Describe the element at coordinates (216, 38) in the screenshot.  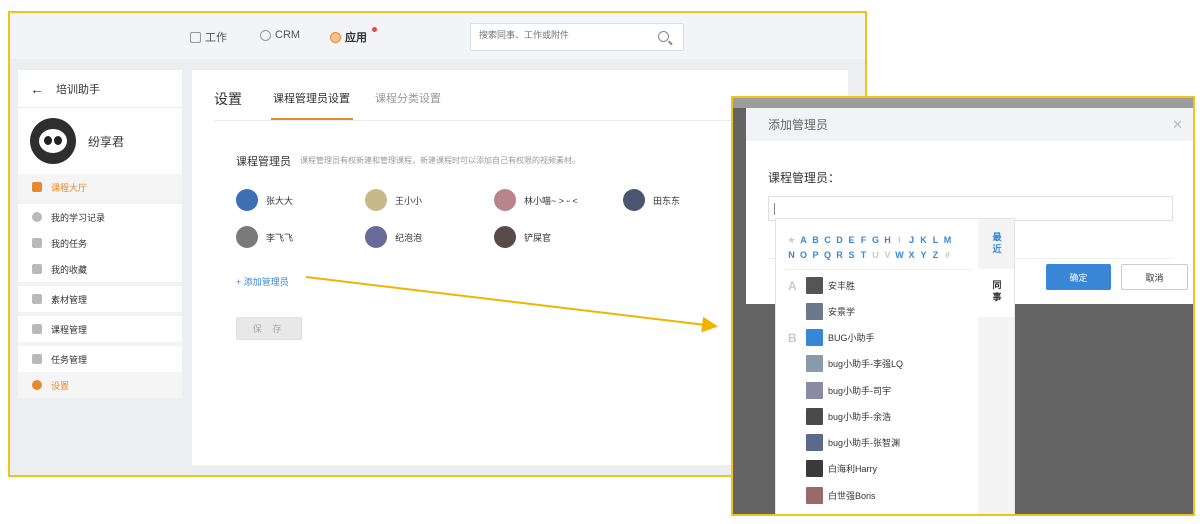
I see `nav-tab-work-label: 工作` at that location.